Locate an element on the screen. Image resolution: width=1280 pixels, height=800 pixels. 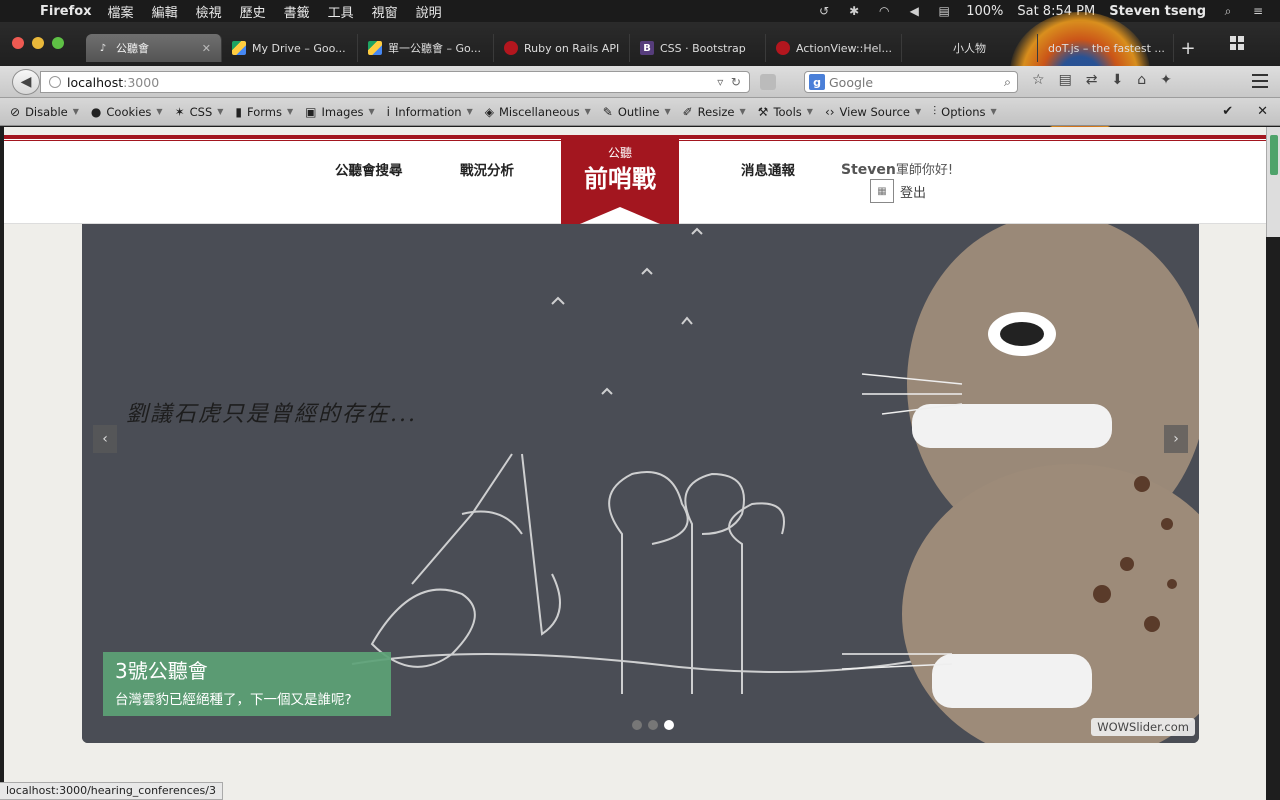
devbar-label: Outline is located at coordinates (638, 111).